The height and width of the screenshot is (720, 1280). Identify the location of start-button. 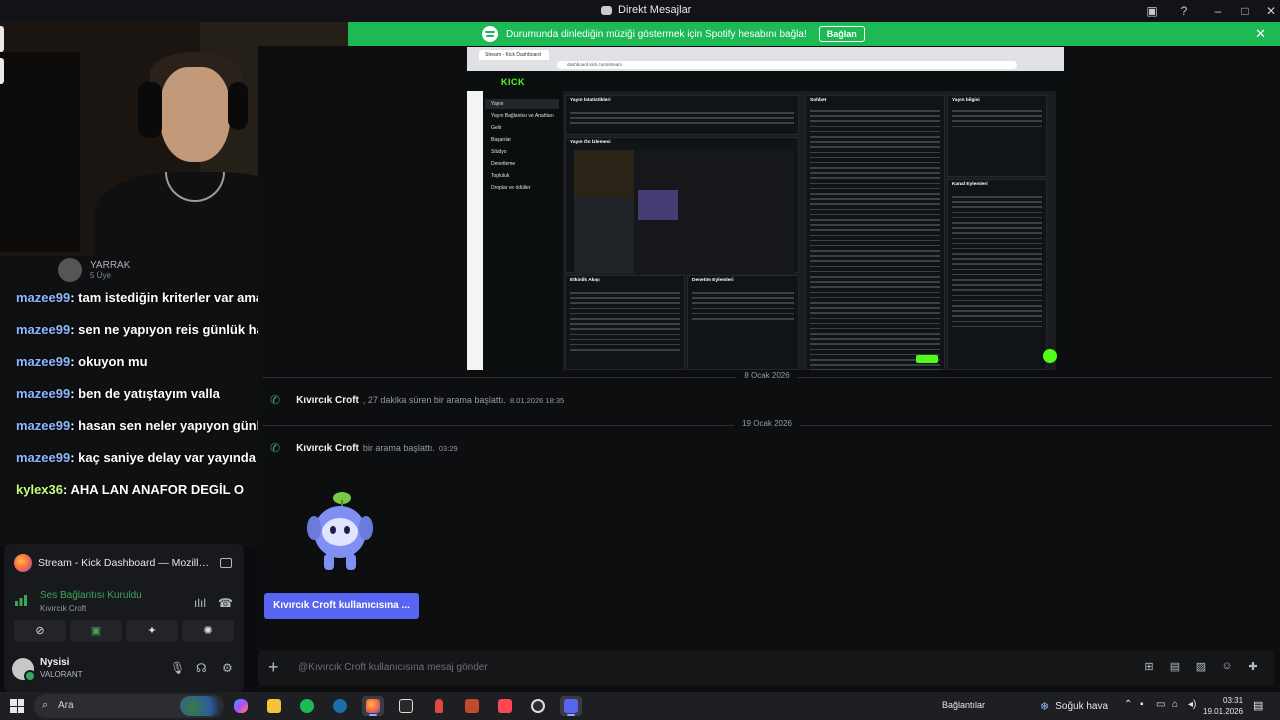
(17, 706).